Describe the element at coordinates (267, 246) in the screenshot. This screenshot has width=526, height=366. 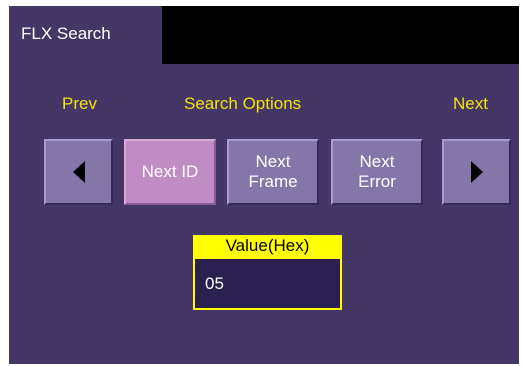
I see `value-hex-header: Value(Hex)` at that location.